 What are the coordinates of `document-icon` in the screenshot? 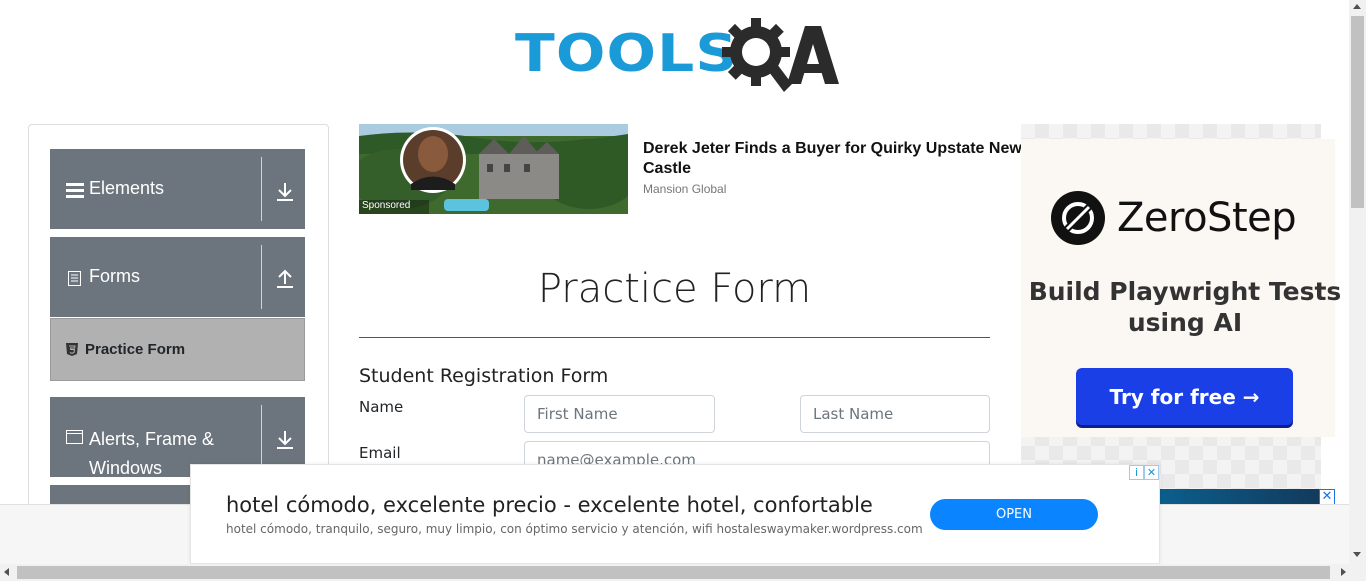 It's located at (74, 278).